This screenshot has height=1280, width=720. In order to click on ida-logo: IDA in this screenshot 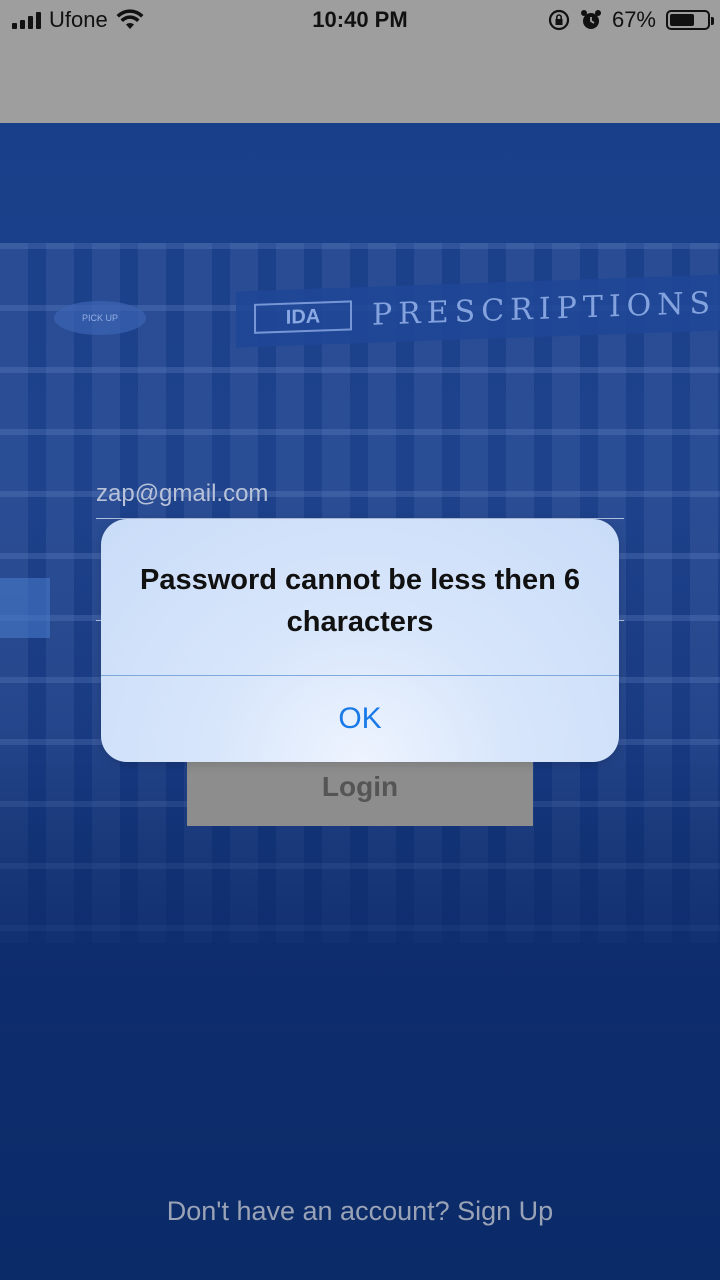, I will do `click(303, 317)`.